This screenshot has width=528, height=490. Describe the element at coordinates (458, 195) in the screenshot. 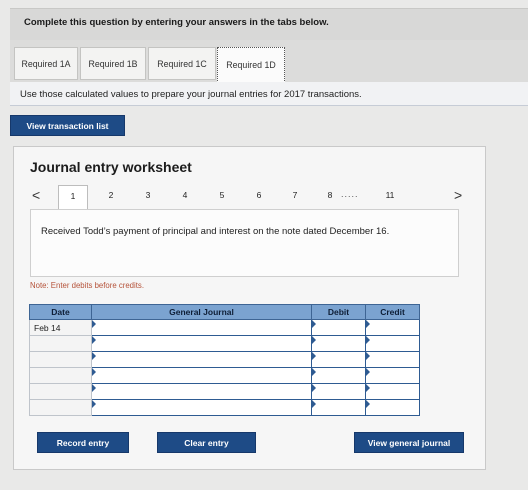

I see `next-arrow-icon: >` at that location.